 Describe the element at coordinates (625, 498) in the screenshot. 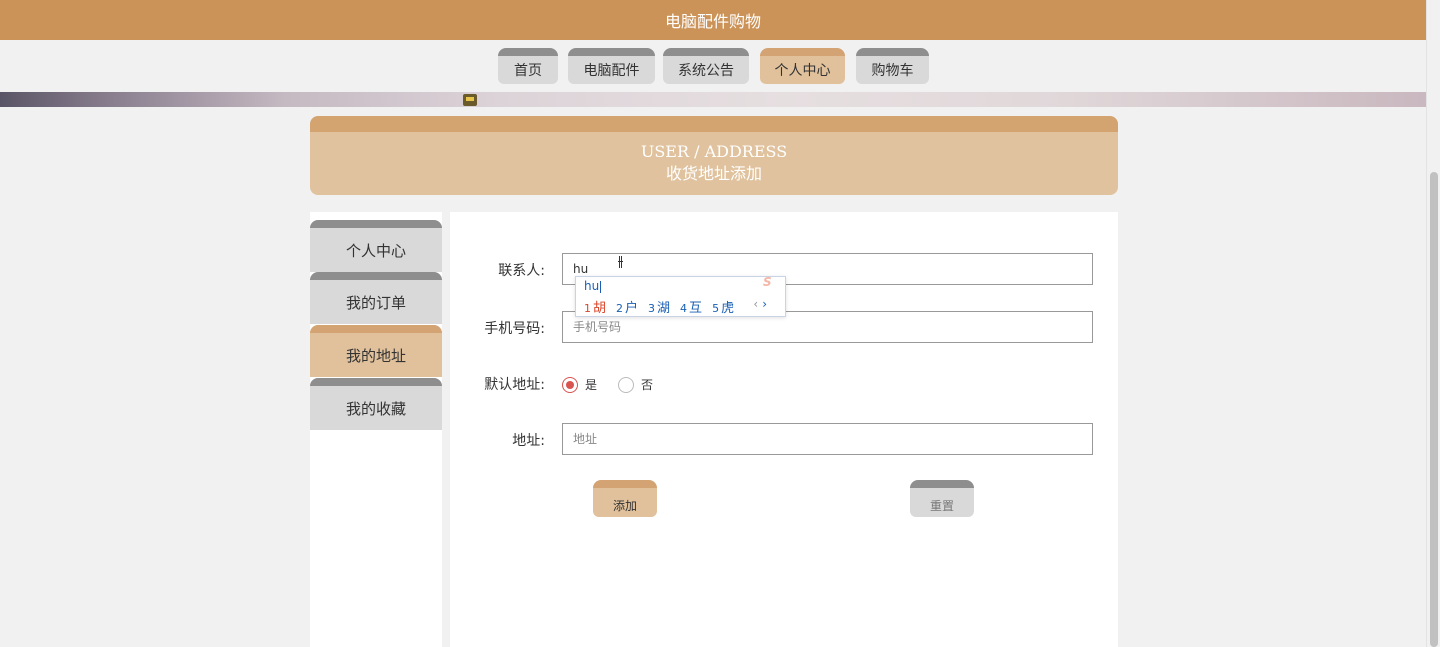

I see `add-button: 添加` at that location.